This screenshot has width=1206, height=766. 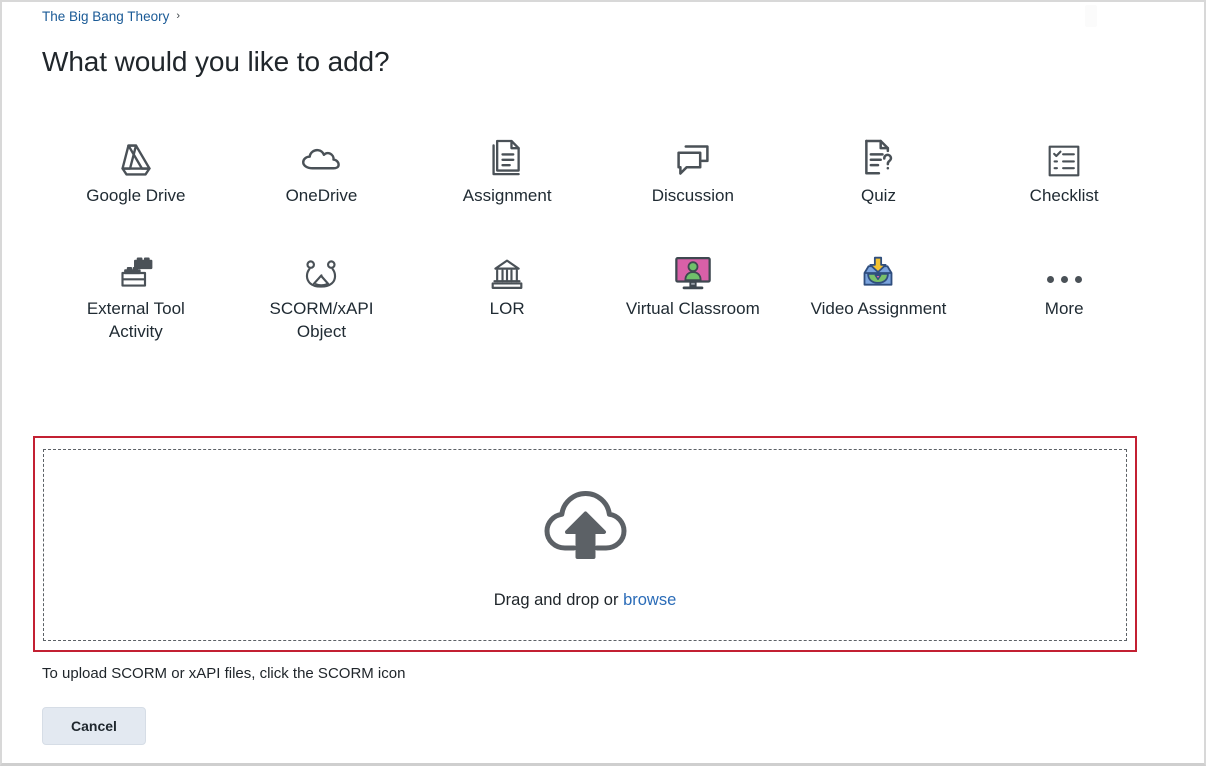 I want to click on tool-label: More, so click(x=1064, y=308).